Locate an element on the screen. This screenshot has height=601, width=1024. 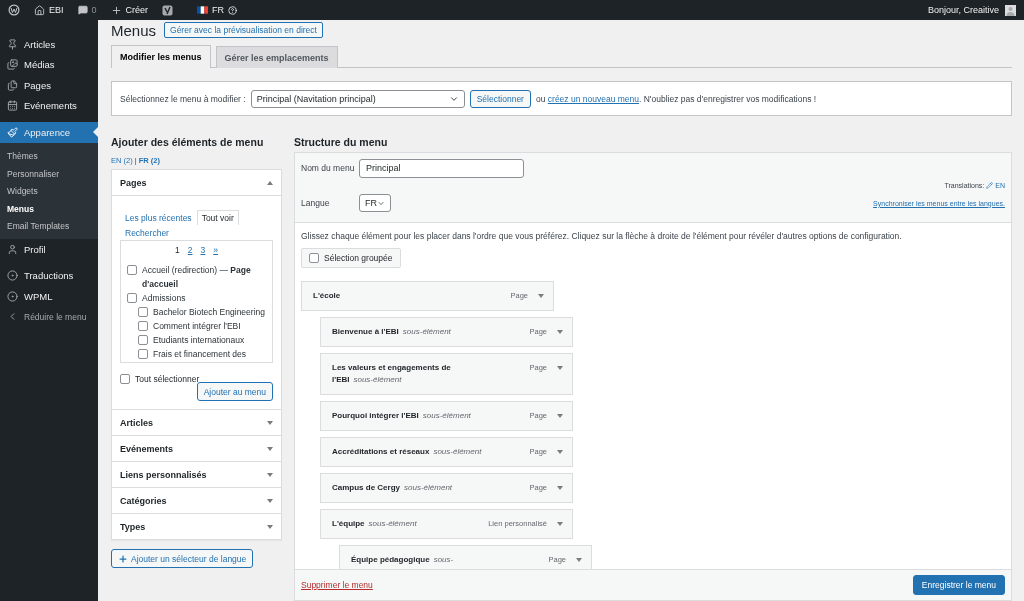
home-icon is located at coordinates (39, 10).